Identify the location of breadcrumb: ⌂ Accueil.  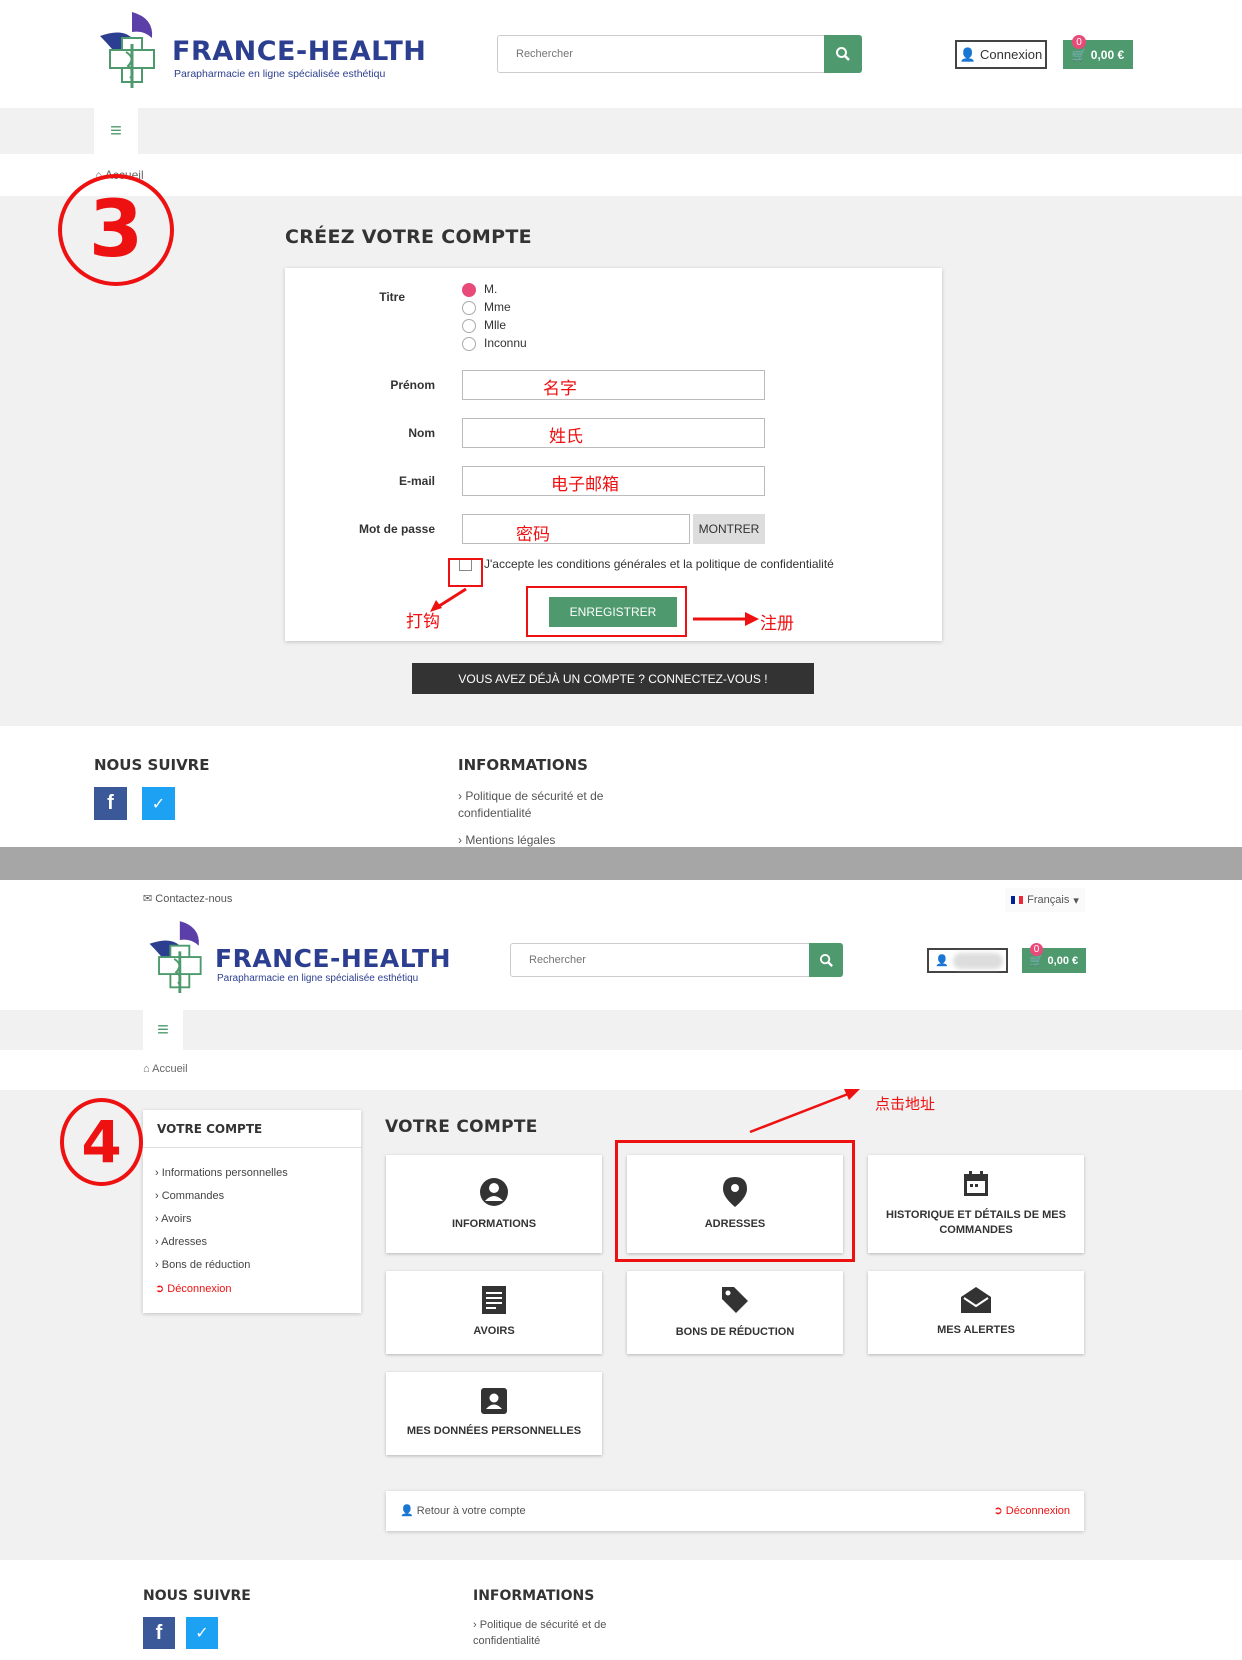
(165, 1069).